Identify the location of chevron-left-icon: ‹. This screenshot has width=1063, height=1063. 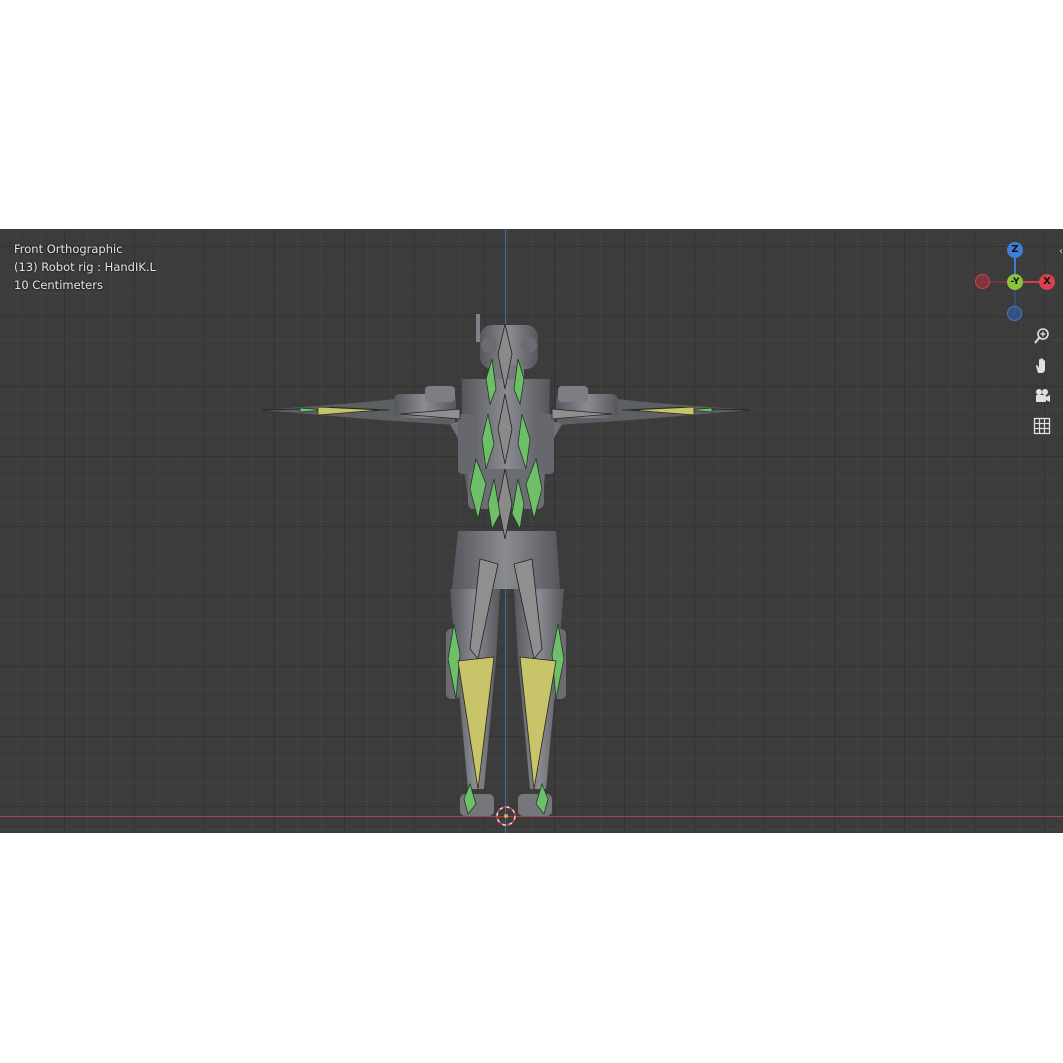
(1061, 251).